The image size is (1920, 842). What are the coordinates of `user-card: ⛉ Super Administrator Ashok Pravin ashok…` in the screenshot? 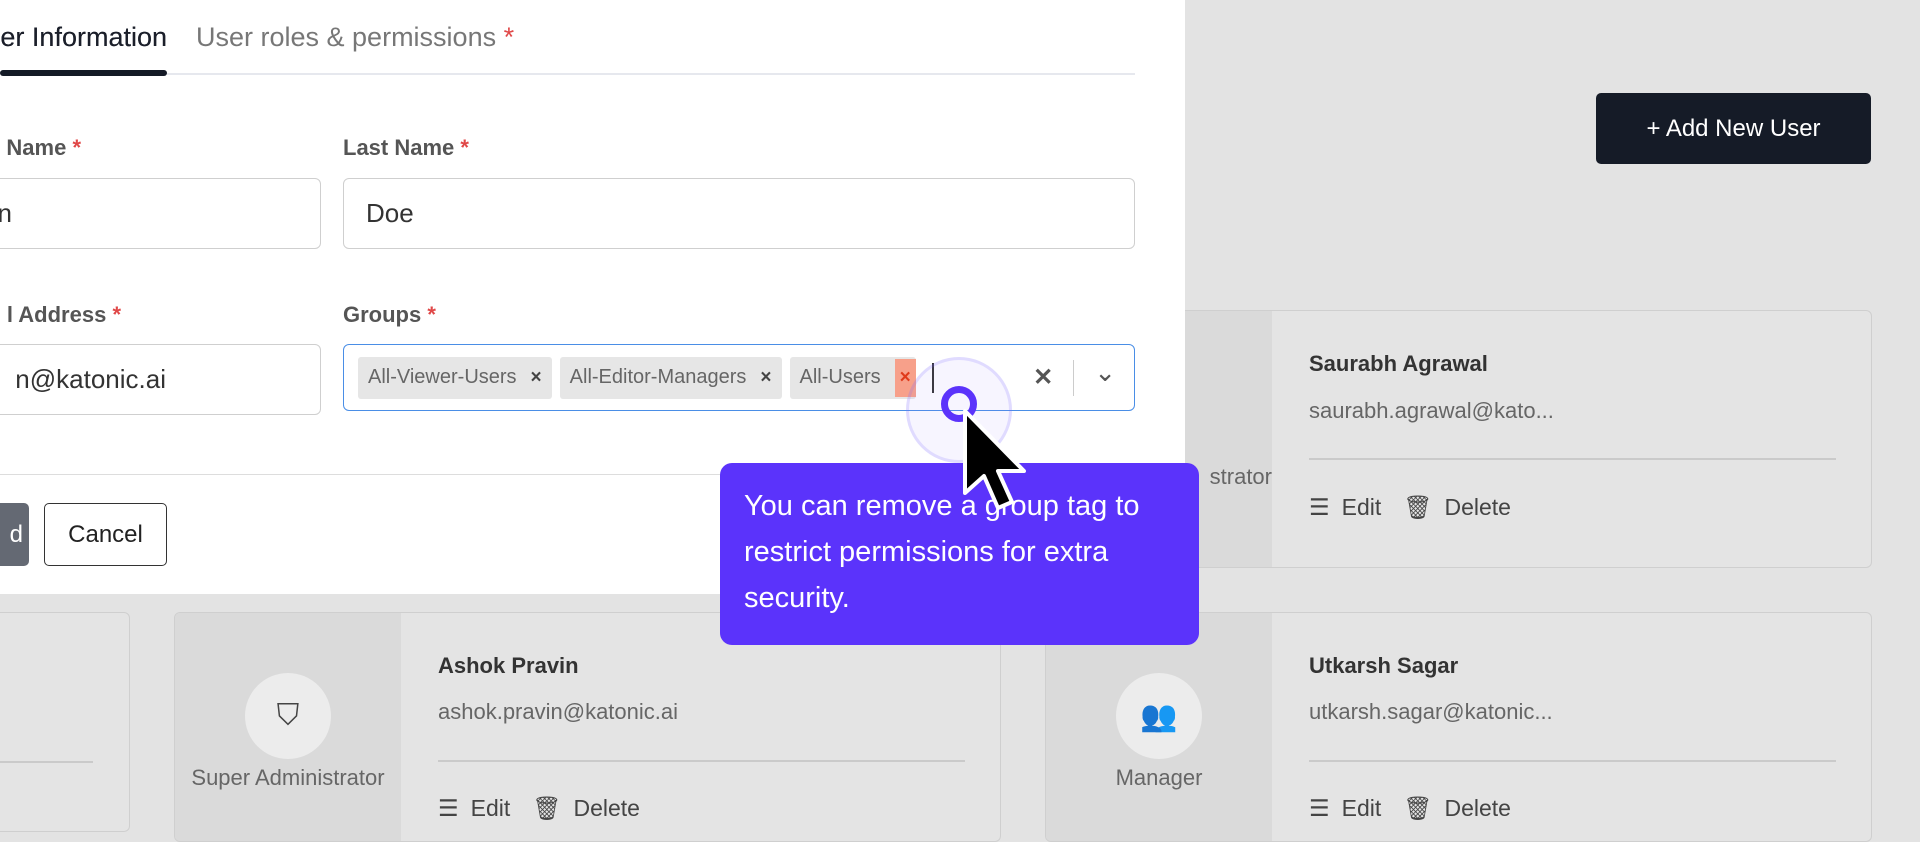 It's located at (587, 727).